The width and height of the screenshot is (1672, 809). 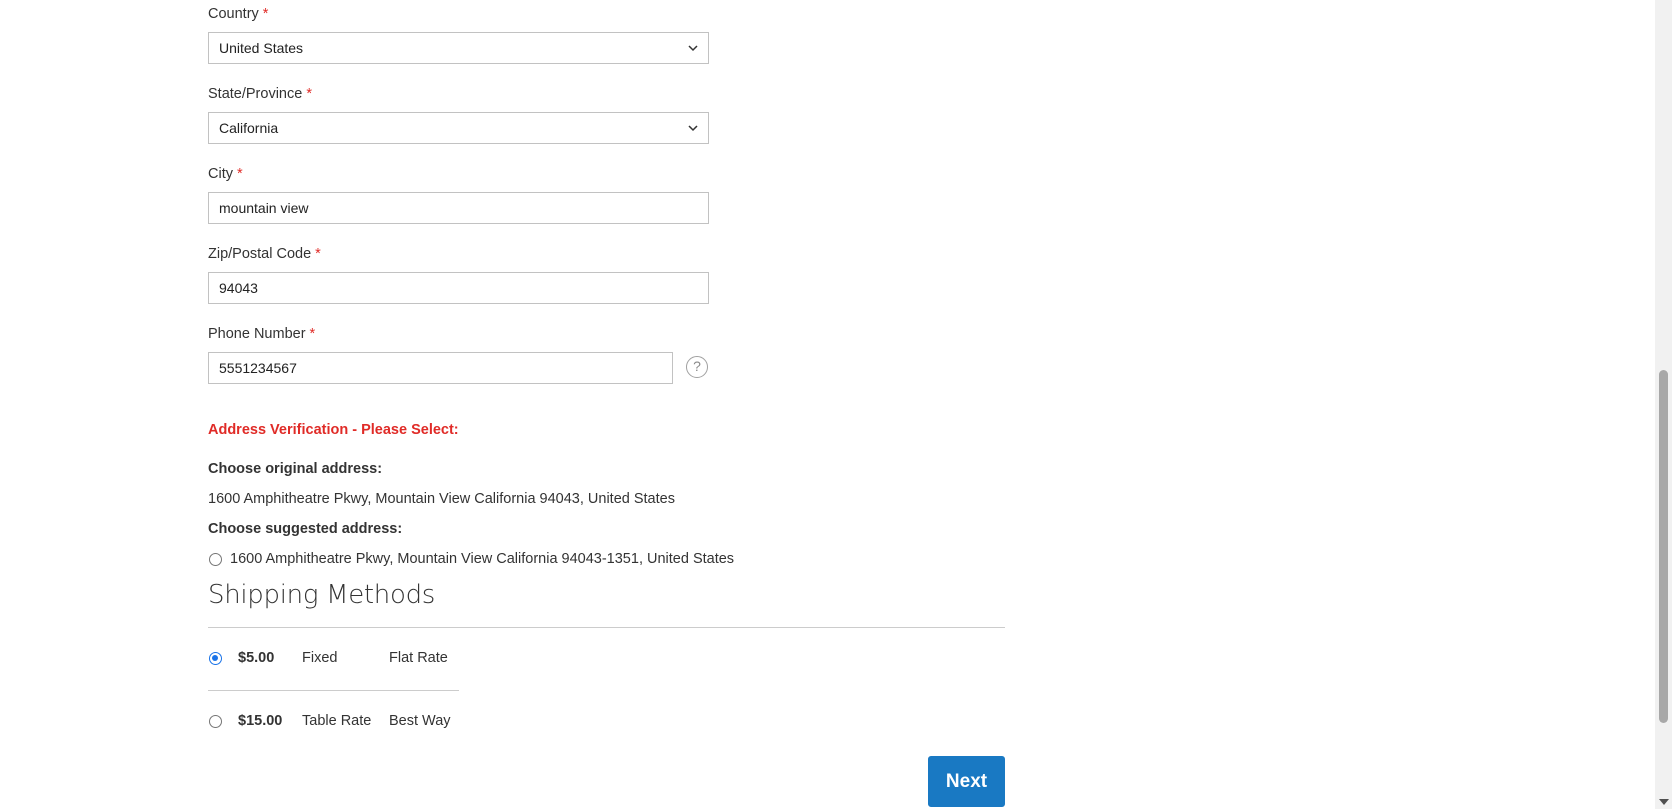 What do you see at coordinates (295, 469) in the screenshot?
I see `original-address-label: Choose original address:` at bounding box center [295, 469].